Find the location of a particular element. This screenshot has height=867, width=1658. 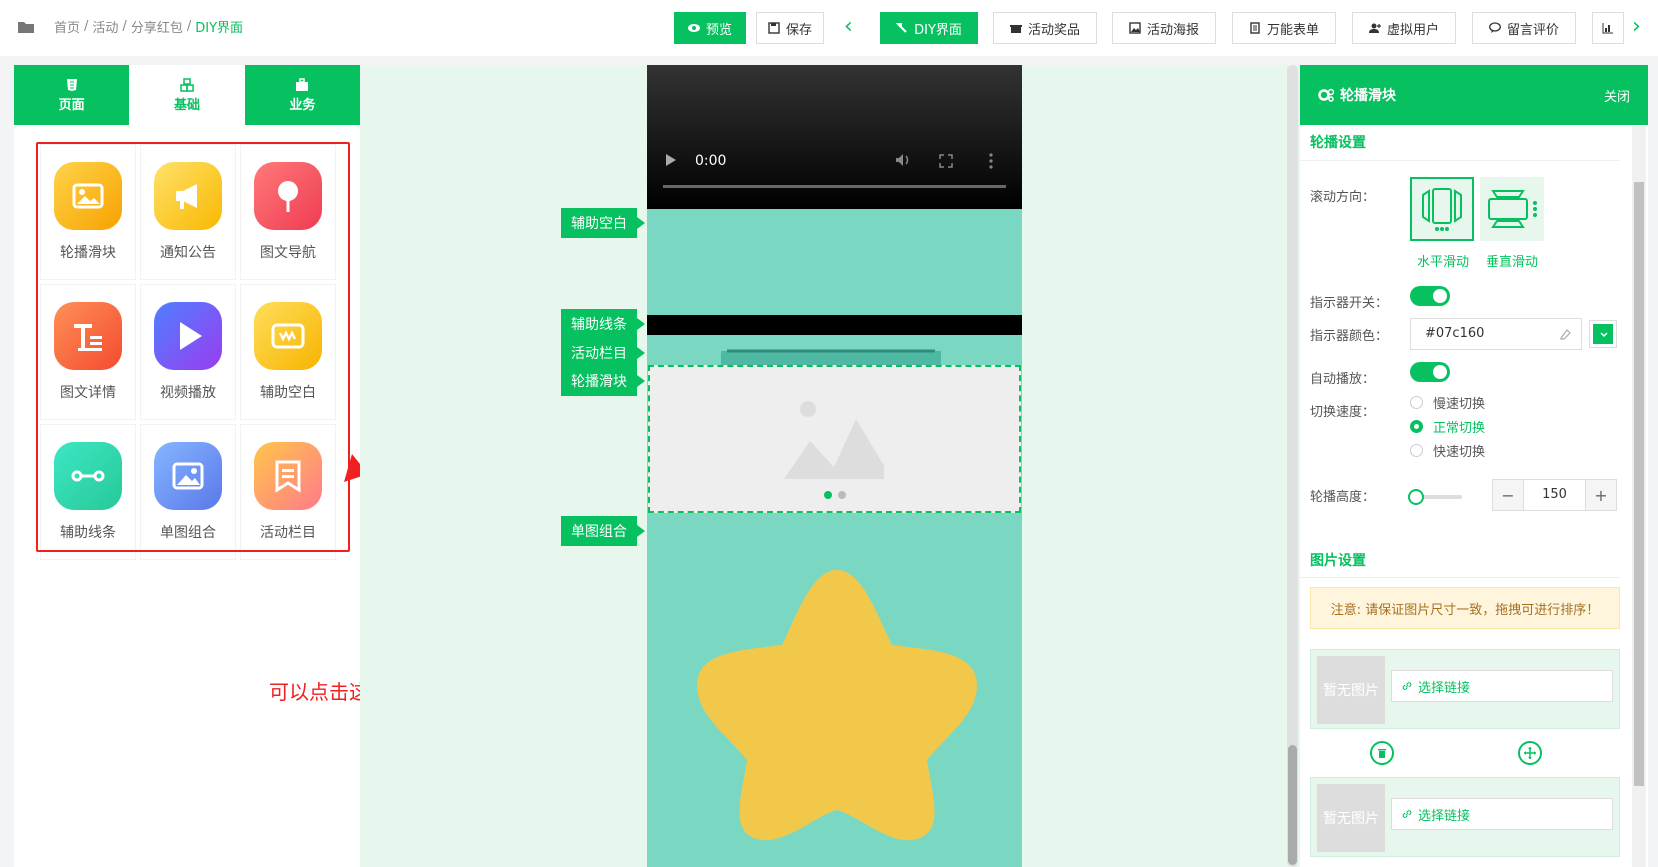

comment-button: 留言评价 is located at coordinates (1524, 28).